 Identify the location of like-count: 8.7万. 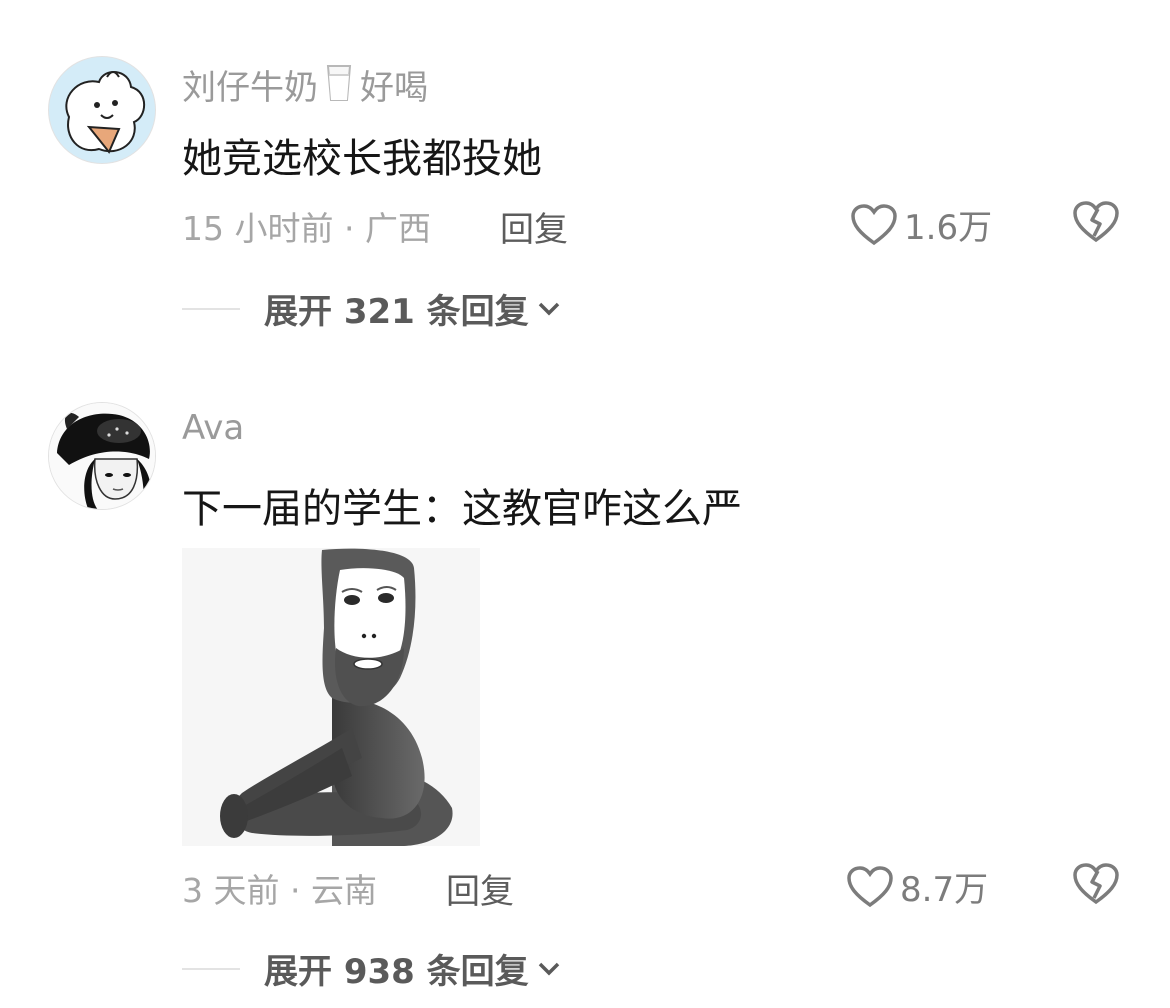
(944, 890).